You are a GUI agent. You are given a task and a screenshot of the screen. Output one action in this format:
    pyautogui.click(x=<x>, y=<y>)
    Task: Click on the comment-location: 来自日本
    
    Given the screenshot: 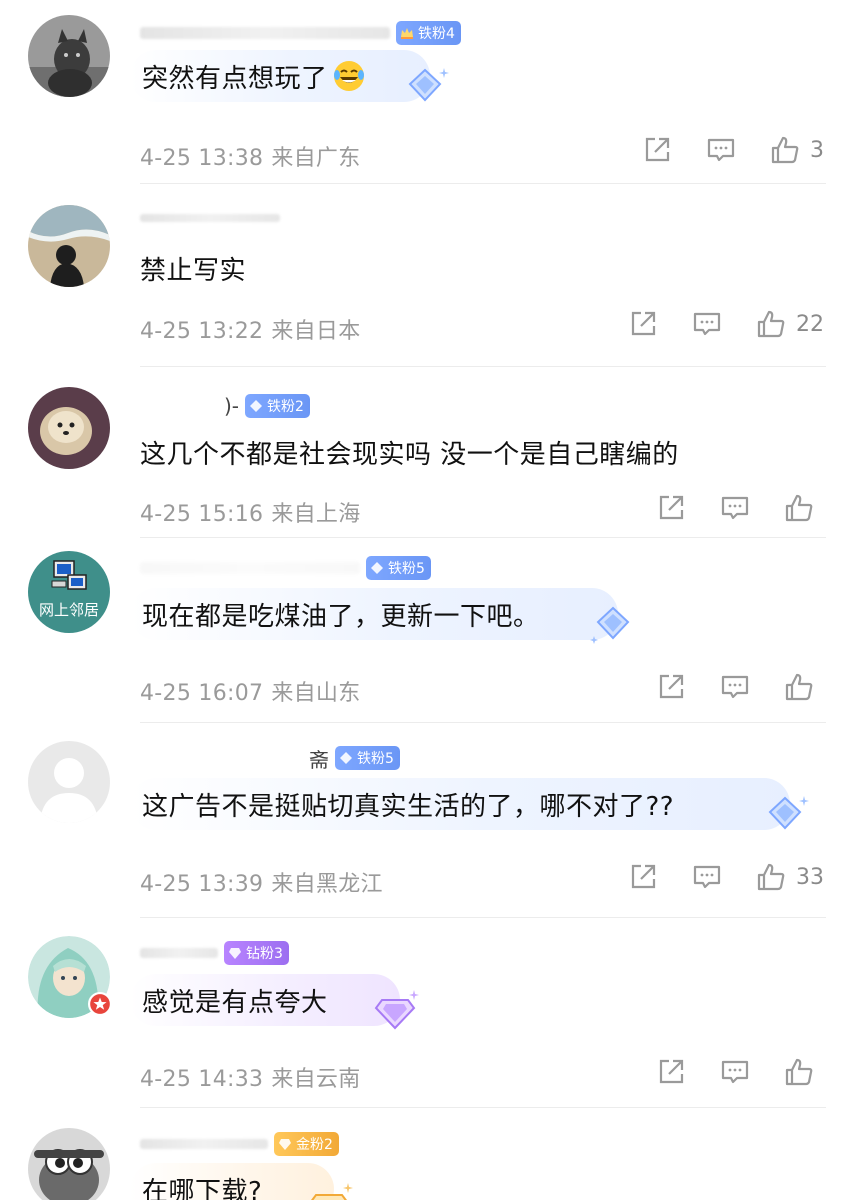 What is the action you would take?
    pyautogui.click(x=316, y=331)
    